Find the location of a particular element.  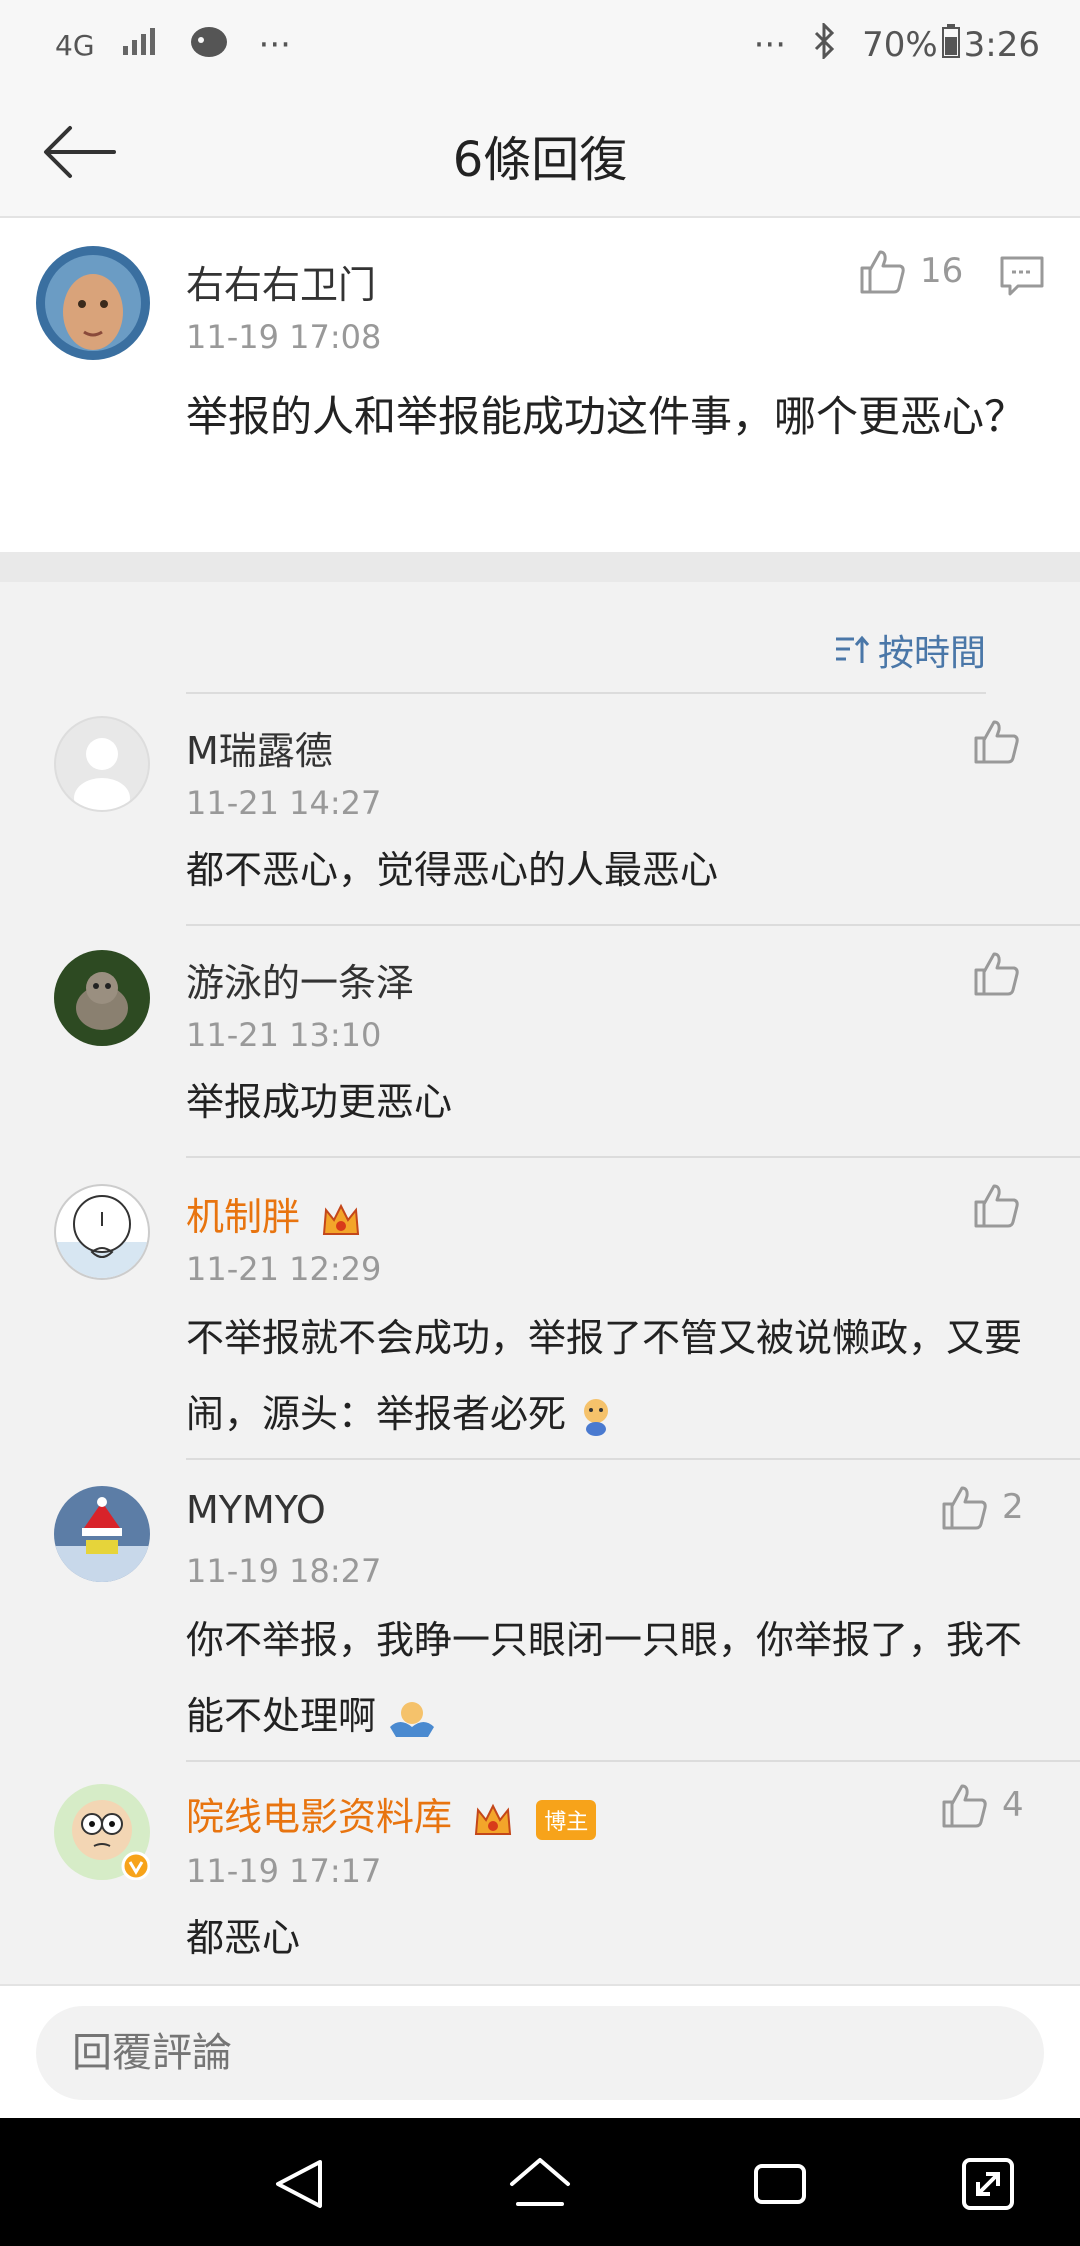

system-nav-bar is located at coordinates (540, 2182).